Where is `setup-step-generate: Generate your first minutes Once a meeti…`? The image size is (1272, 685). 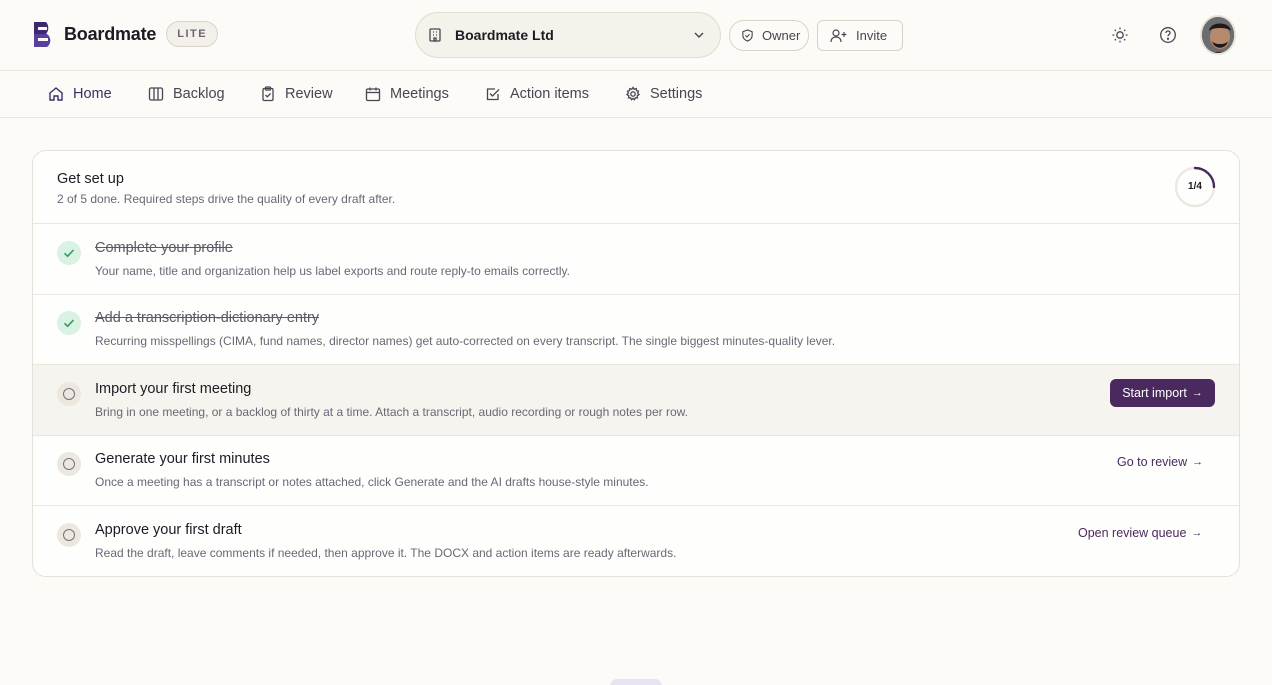
setup-step-generate: Generate your first minutes Once a meeti… is located at coordinates (636, 470).